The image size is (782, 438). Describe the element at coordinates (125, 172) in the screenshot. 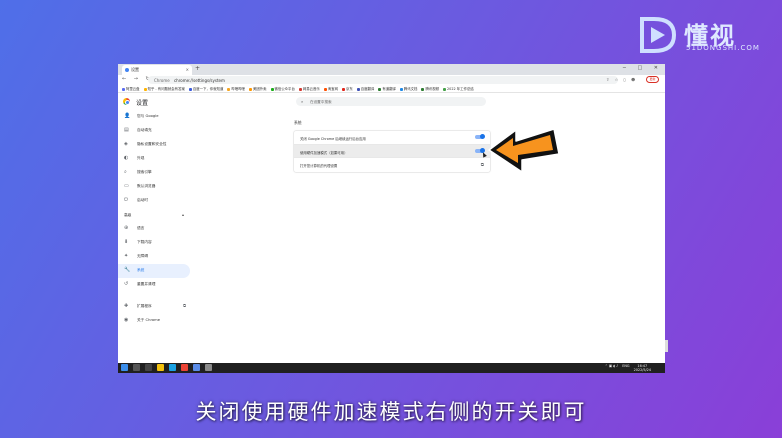

I see `search-icon: ⌕` at that location.